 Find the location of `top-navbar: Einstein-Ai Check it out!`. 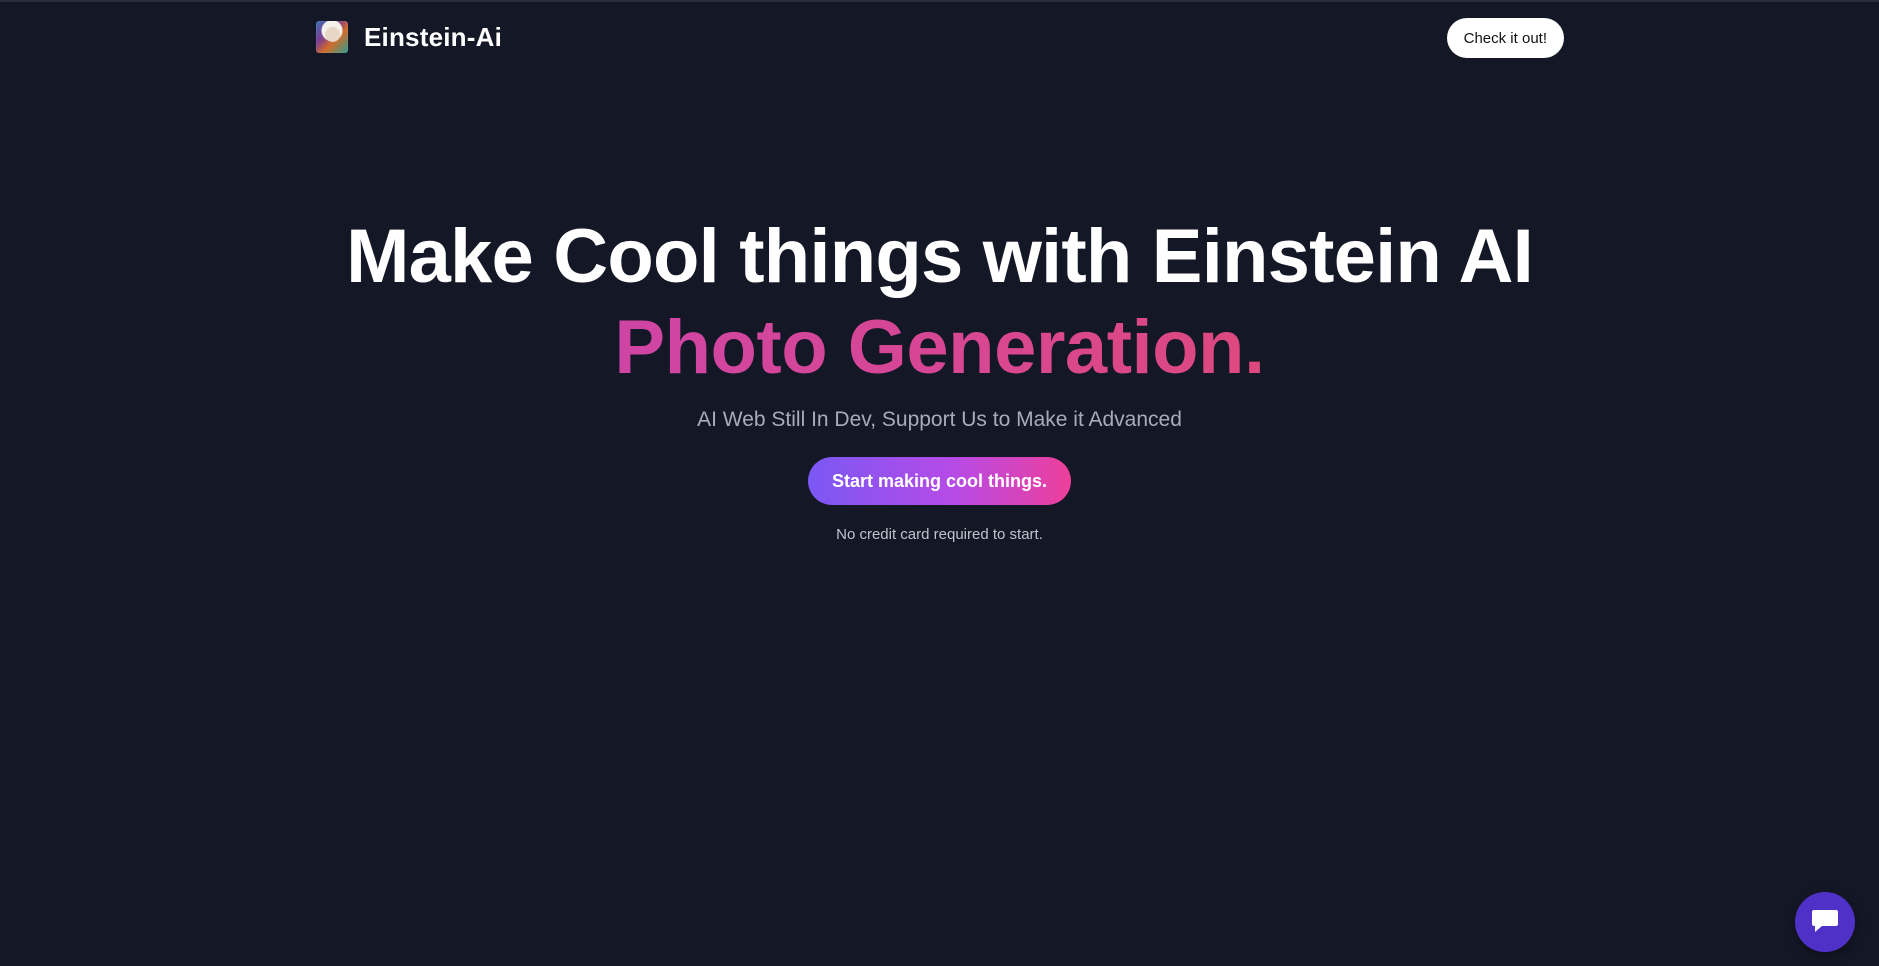

top-navbar: Einstein-Ai Check it out! is located at coordinates (940, 40).